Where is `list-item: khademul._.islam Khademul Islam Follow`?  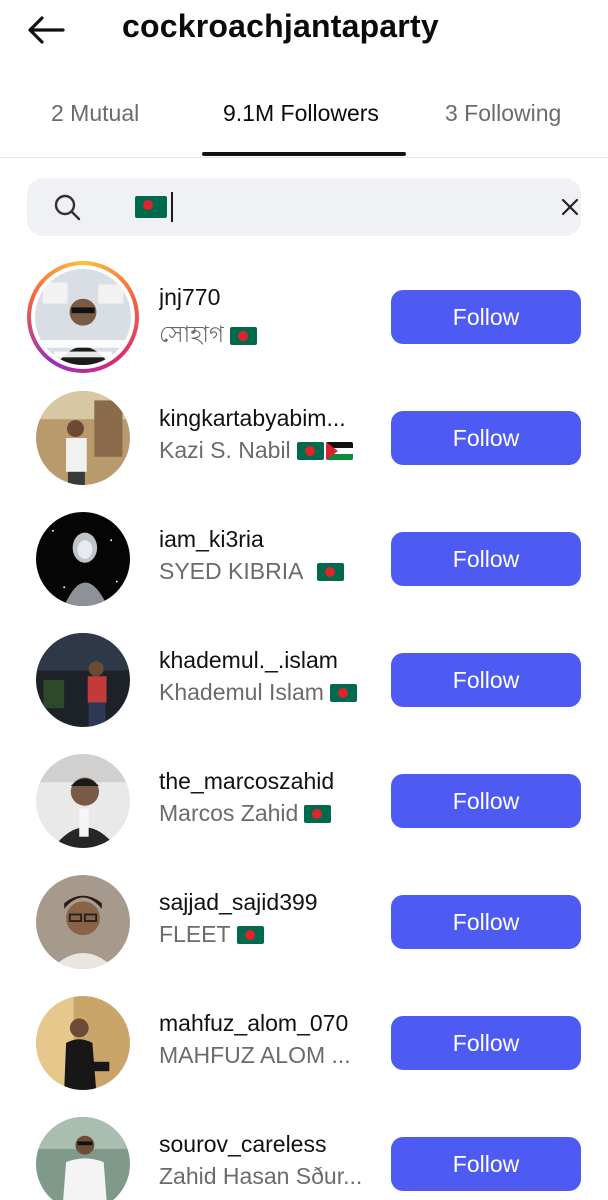
list-item: khademul._.islam Khademul Islam Follow is located at coordinates (304, 681).